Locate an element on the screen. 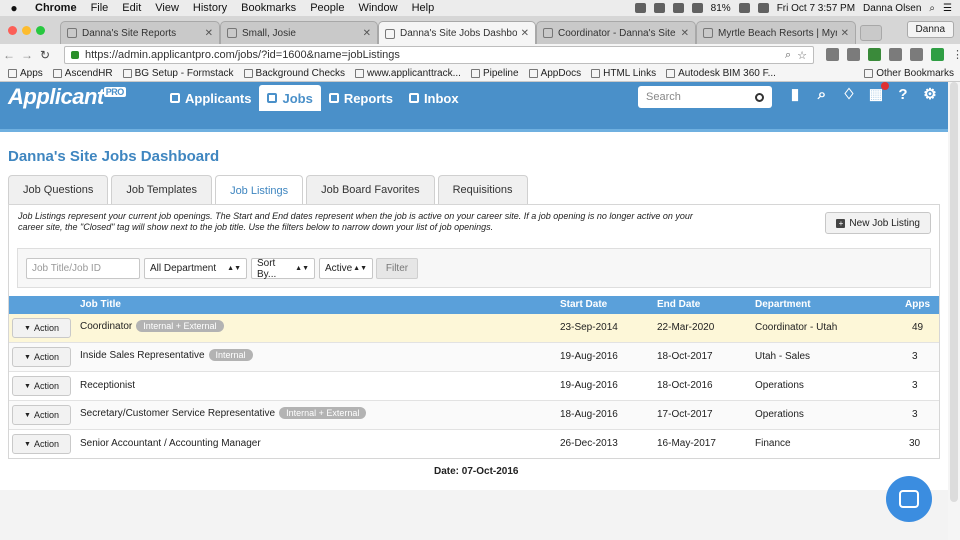 The height and width of the screenshot is (540, 960). job-title-link: Coordinator is located at coordinates (106, 326).